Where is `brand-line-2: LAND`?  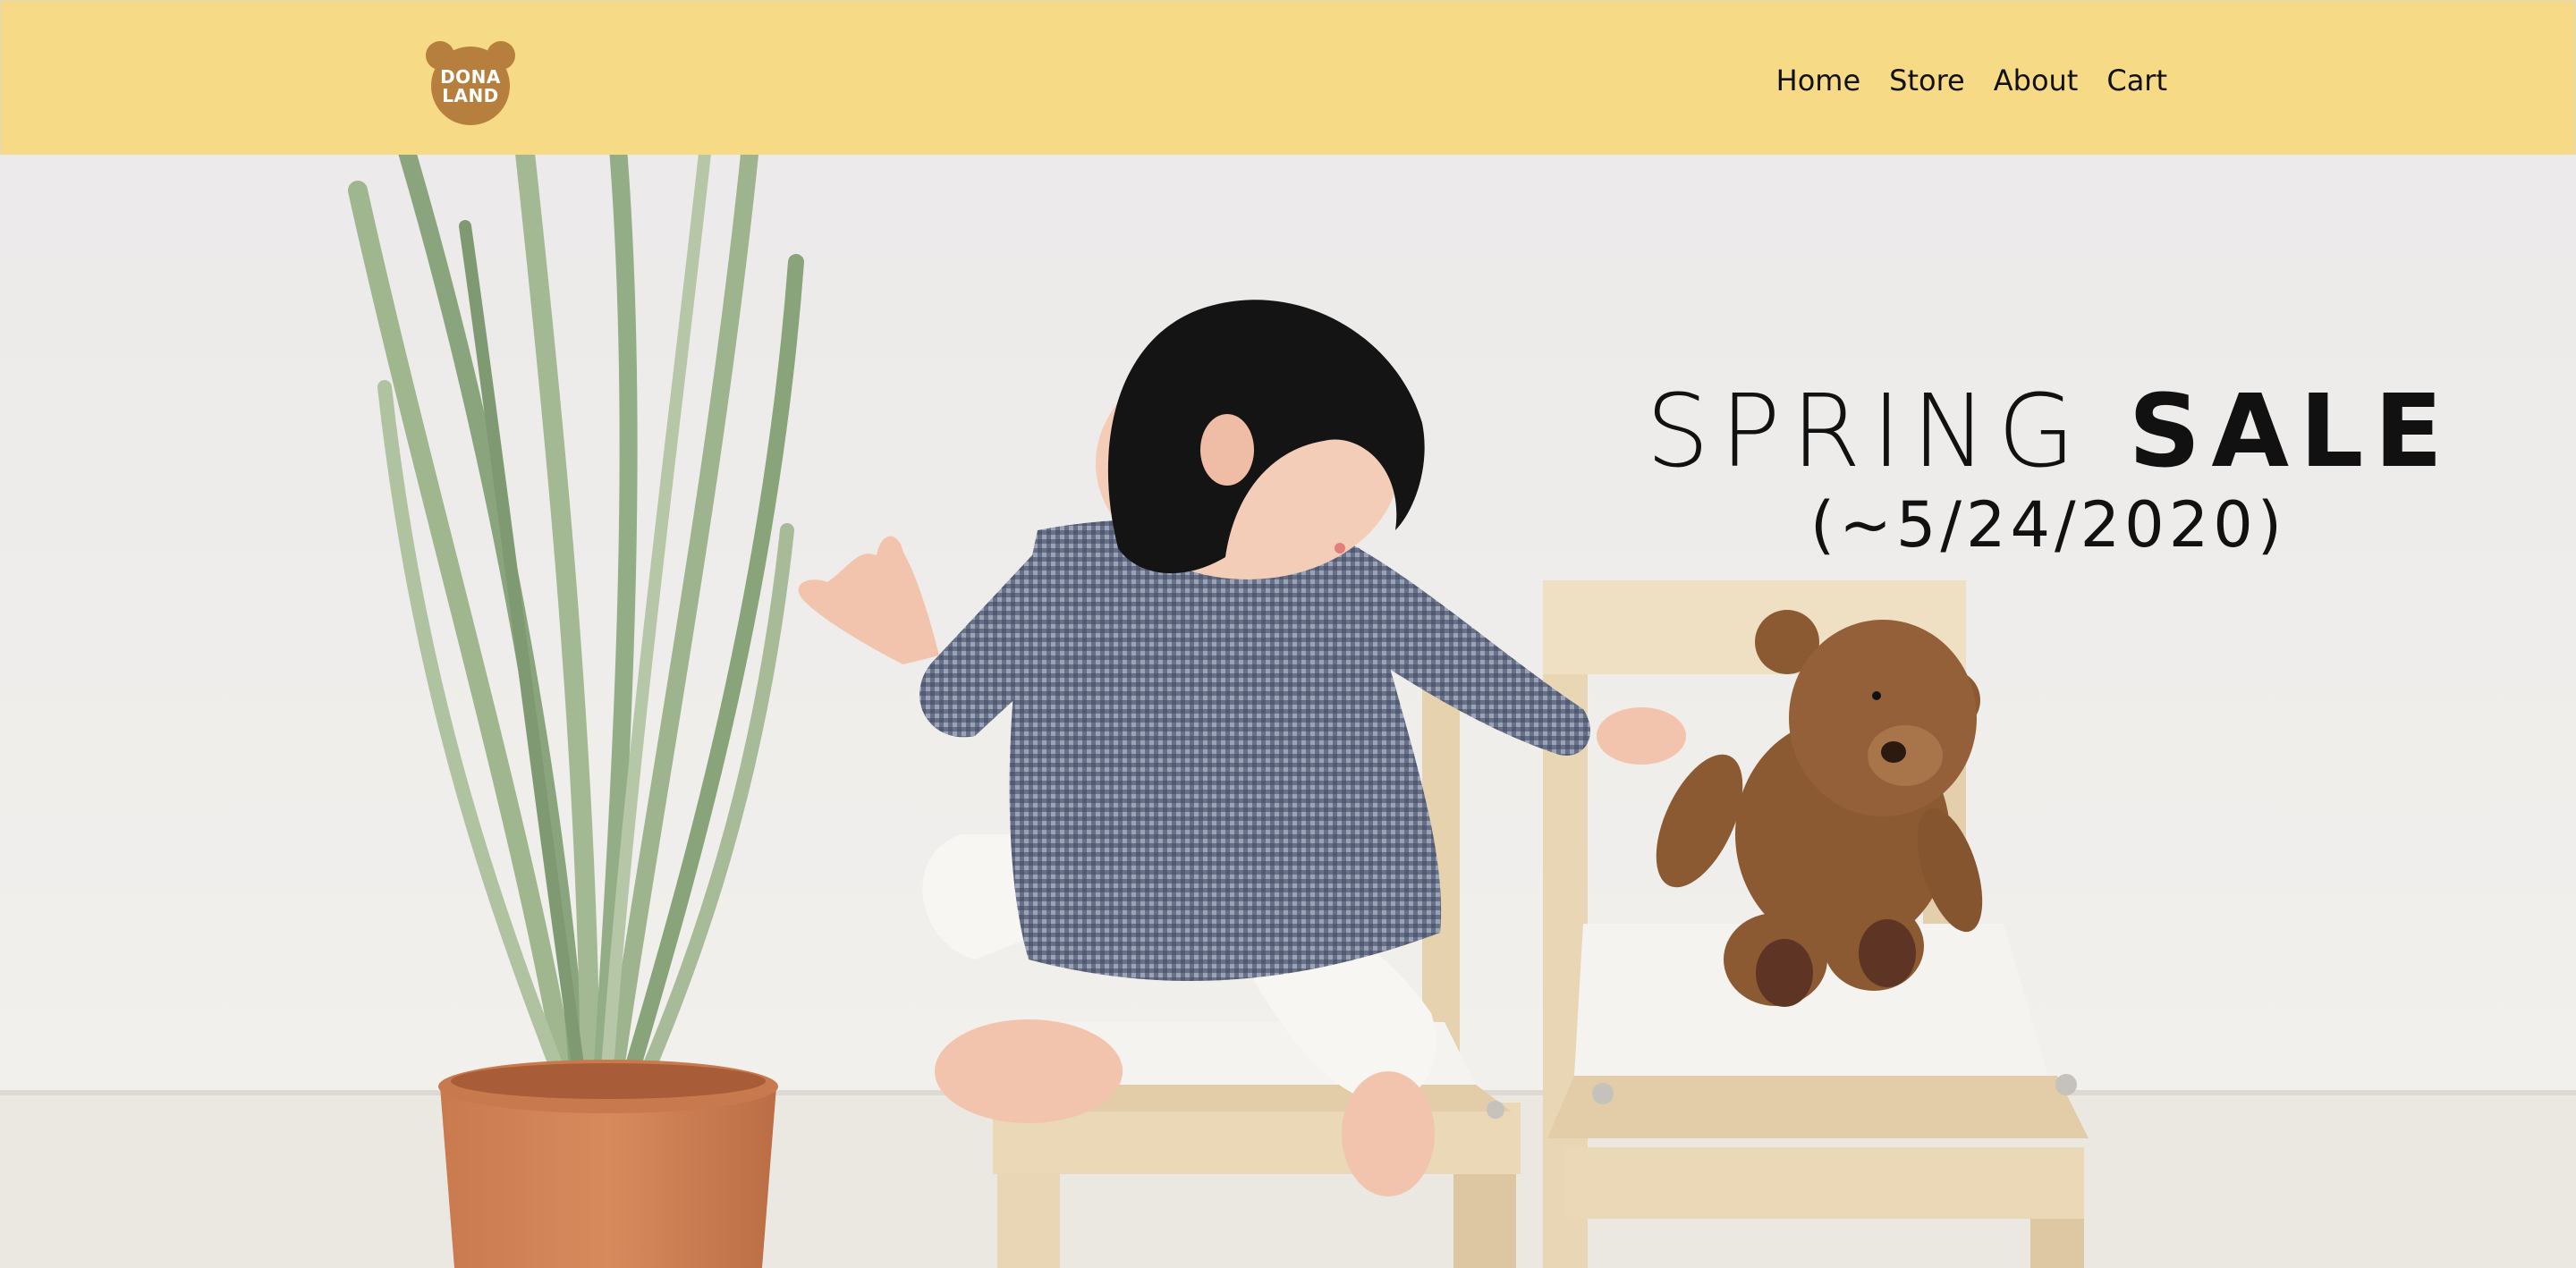
brand-line-2: LAND is located at coordinates (470, 95).